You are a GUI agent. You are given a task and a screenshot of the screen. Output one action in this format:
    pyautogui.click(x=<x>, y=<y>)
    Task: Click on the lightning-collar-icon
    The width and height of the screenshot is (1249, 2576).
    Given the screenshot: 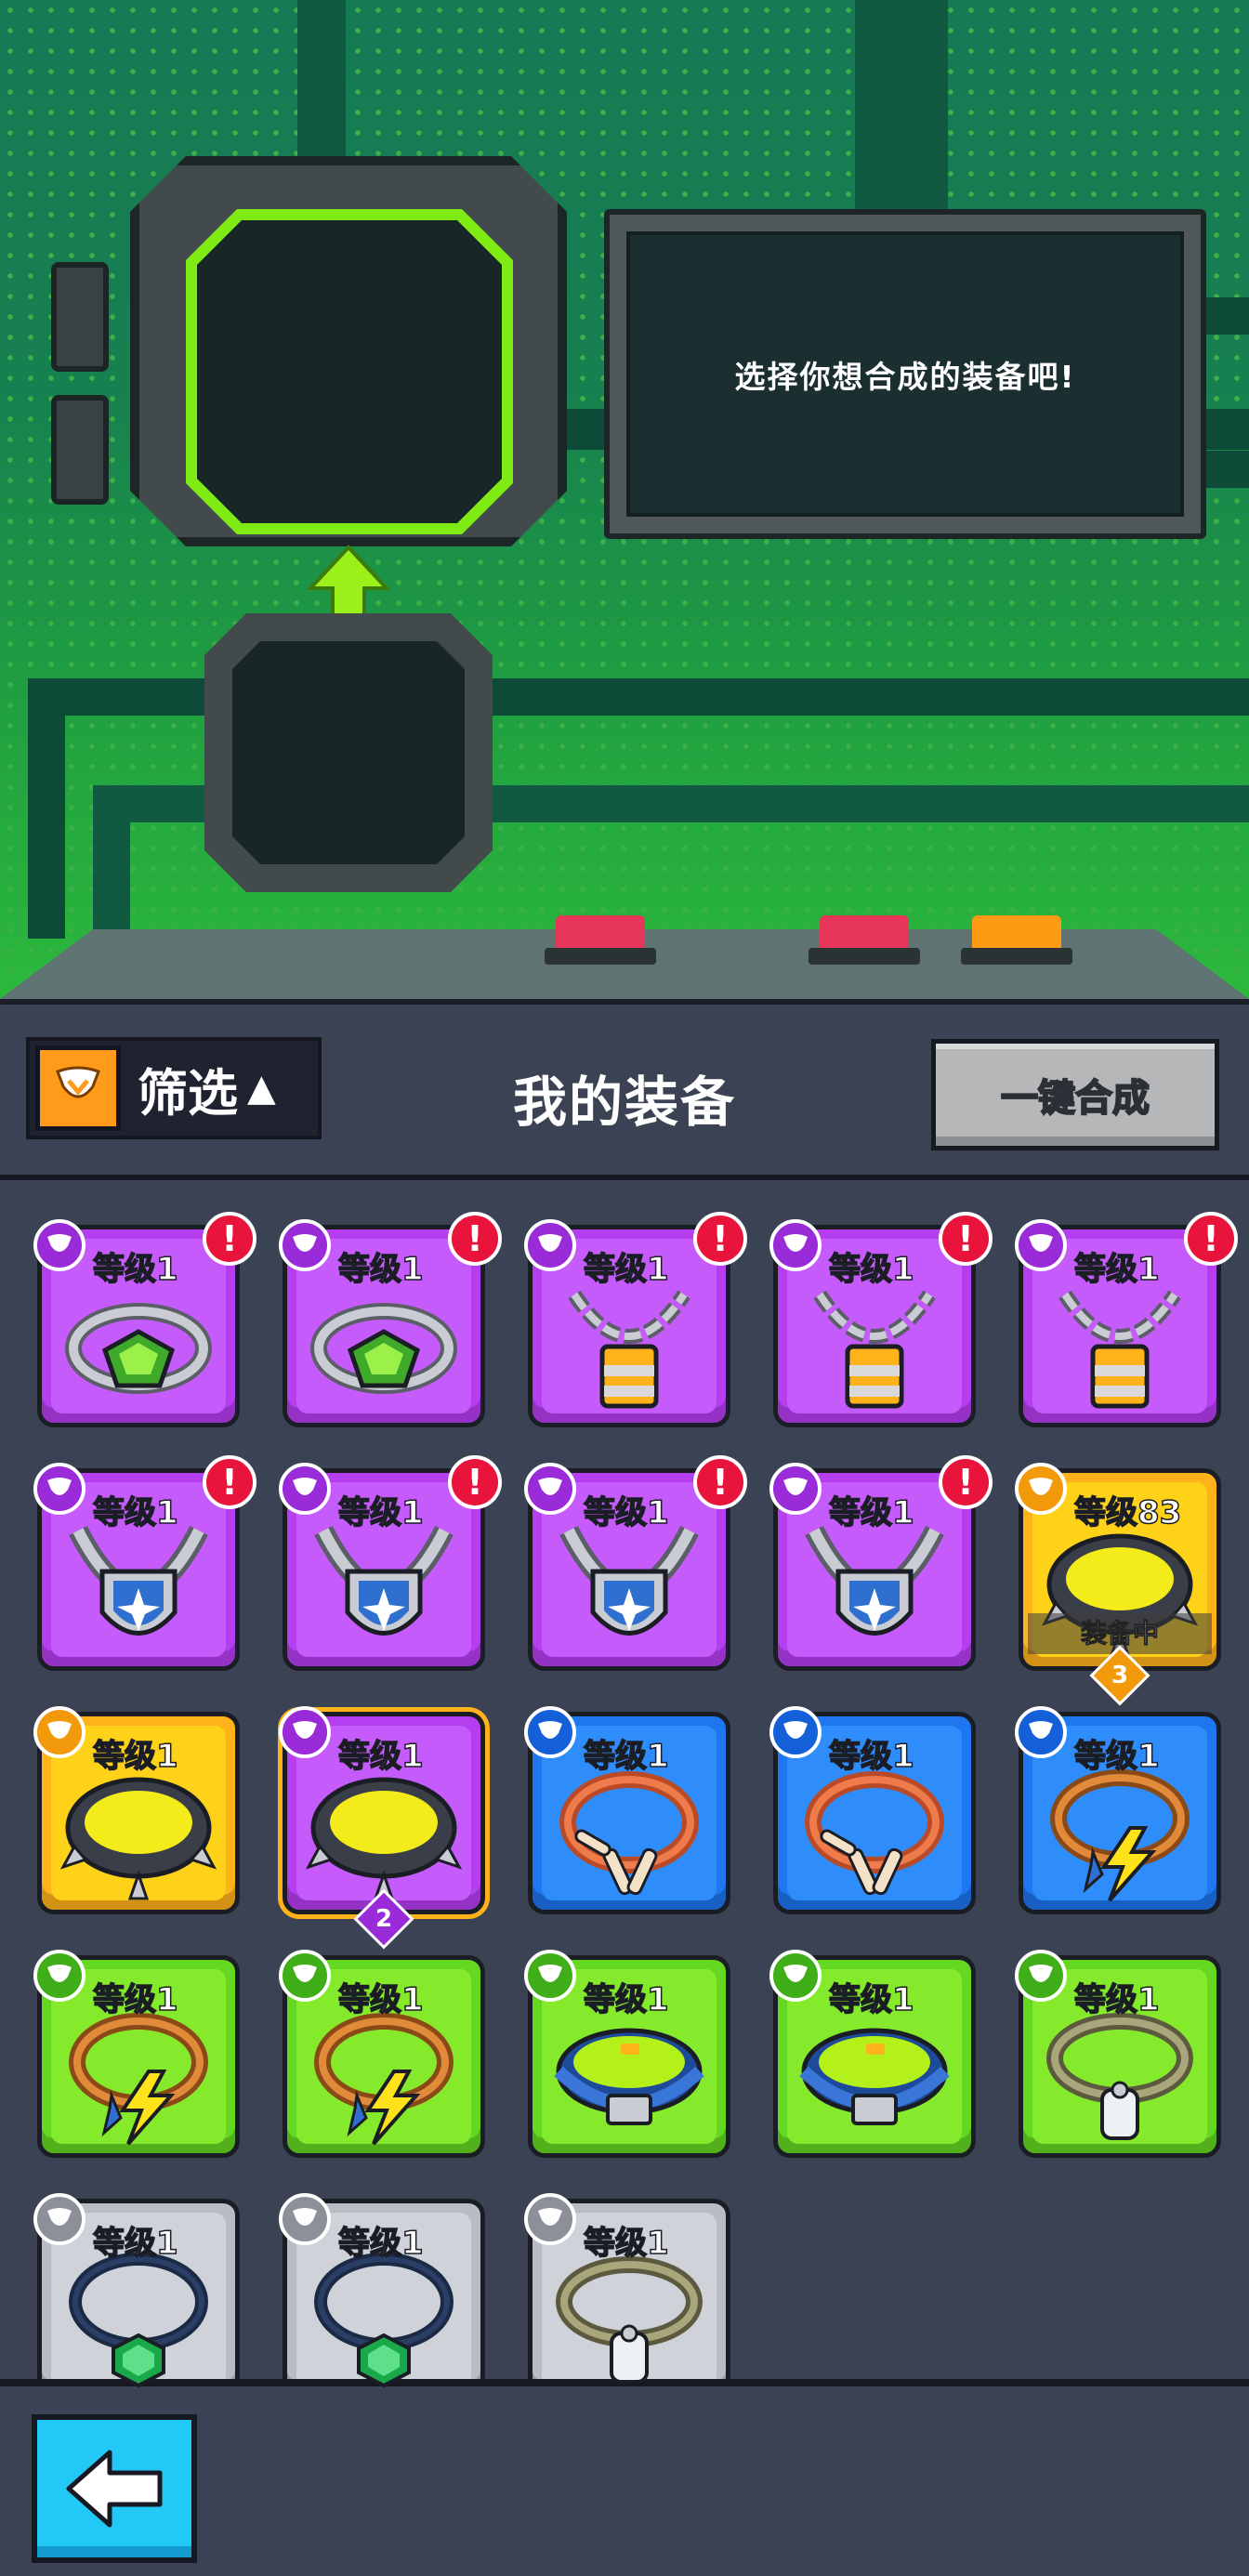 What is the action you would take?
    pyautogui.click(x=138, y=2079)
    